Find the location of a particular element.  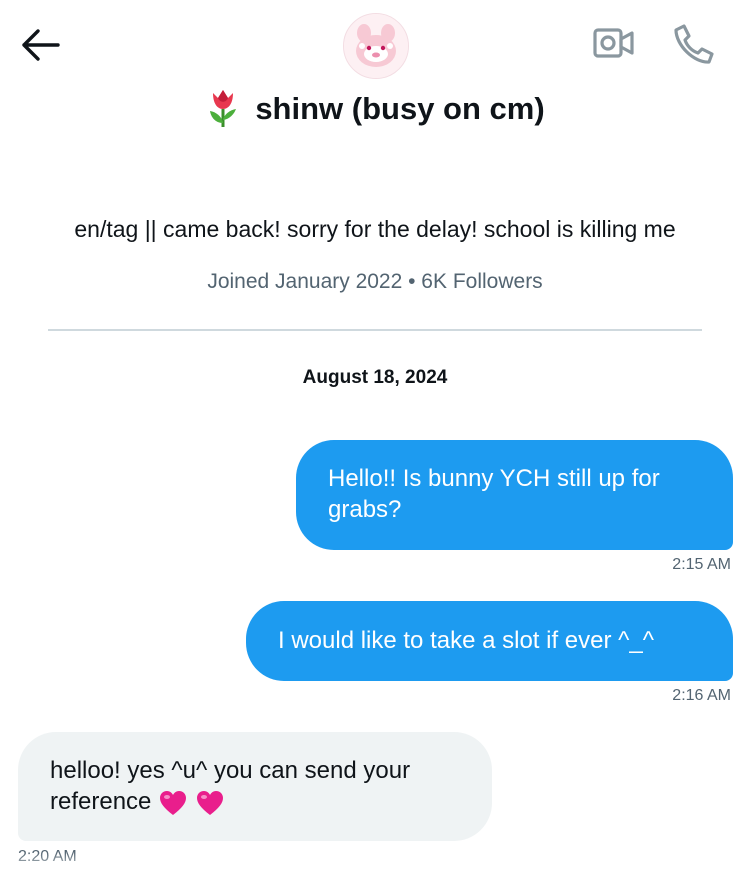

message-text: Hello!! Is bunny YCH still up for grabs? is located at coordinates (494, 494).